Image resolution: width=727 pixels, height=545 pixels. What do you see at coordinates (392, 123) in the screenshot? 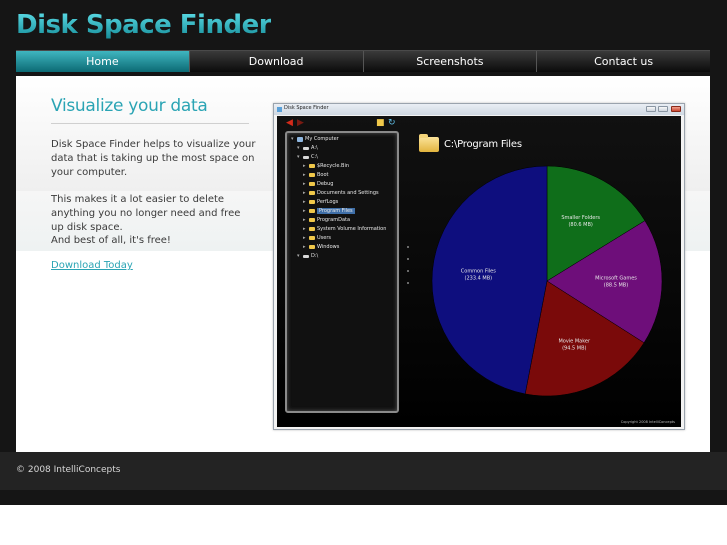
I see `refresh-icon: ↻` at bounding box center [392, 123].